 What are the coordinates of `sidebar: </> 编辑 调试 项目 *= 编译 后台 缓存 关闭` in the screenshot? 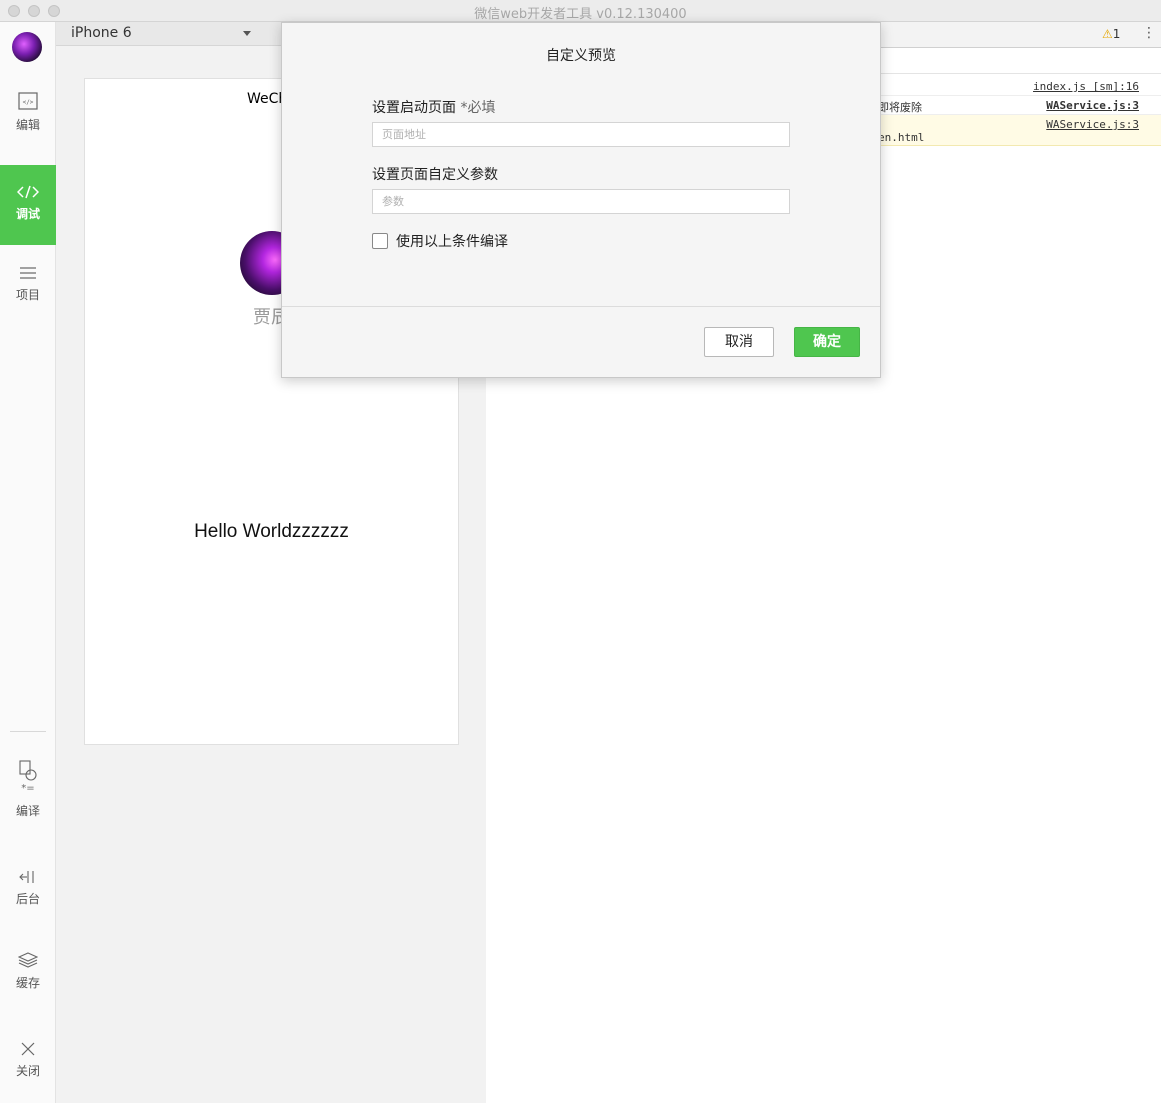 It's located at (28, 562).